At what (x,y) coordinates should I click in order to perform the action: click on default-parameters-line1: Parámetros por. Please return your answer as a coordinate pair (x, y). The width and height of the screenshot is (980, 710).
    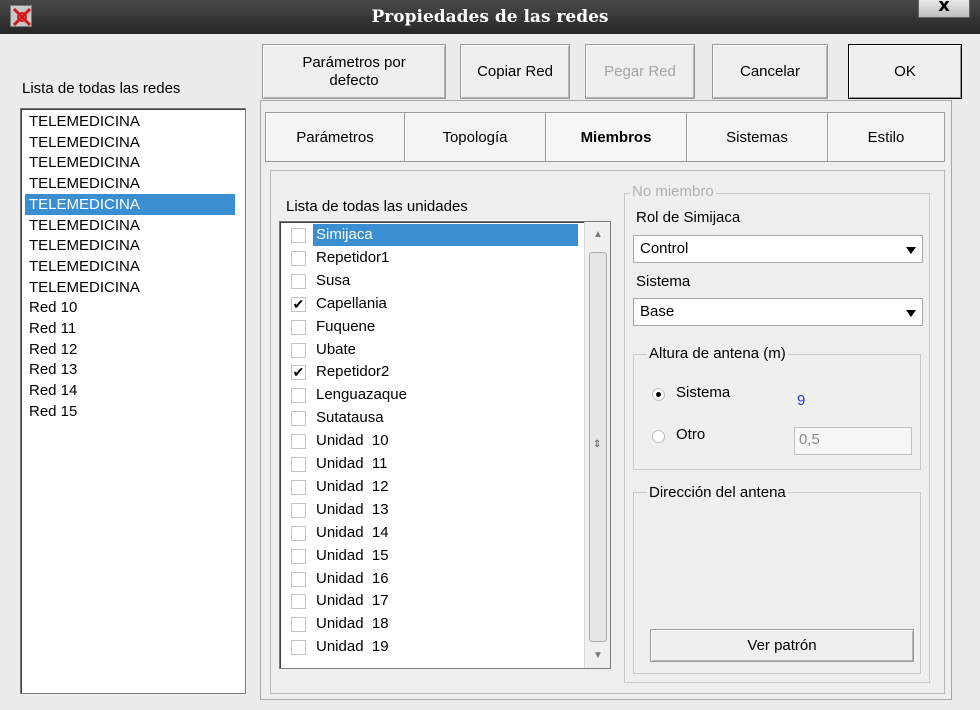
    Looking at the image, I should click on (354, 62).